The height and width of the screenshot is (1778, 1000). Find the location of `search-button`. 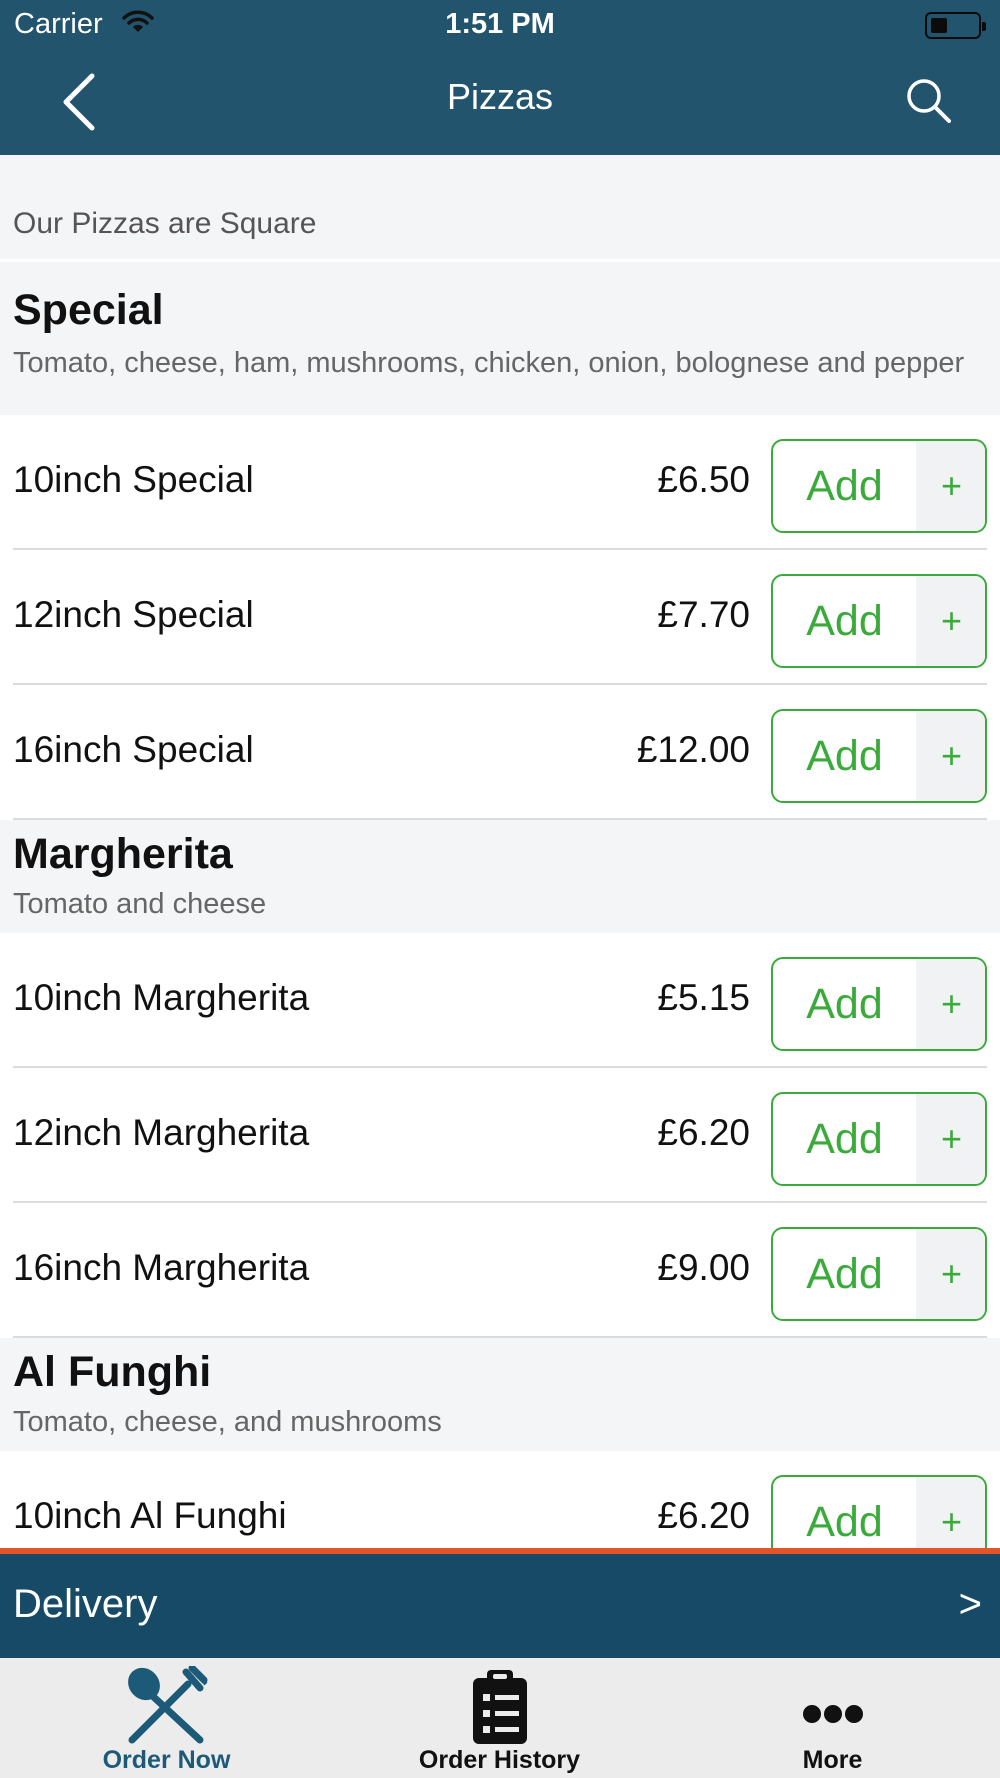

search-button is located at coordinates (930, 102).